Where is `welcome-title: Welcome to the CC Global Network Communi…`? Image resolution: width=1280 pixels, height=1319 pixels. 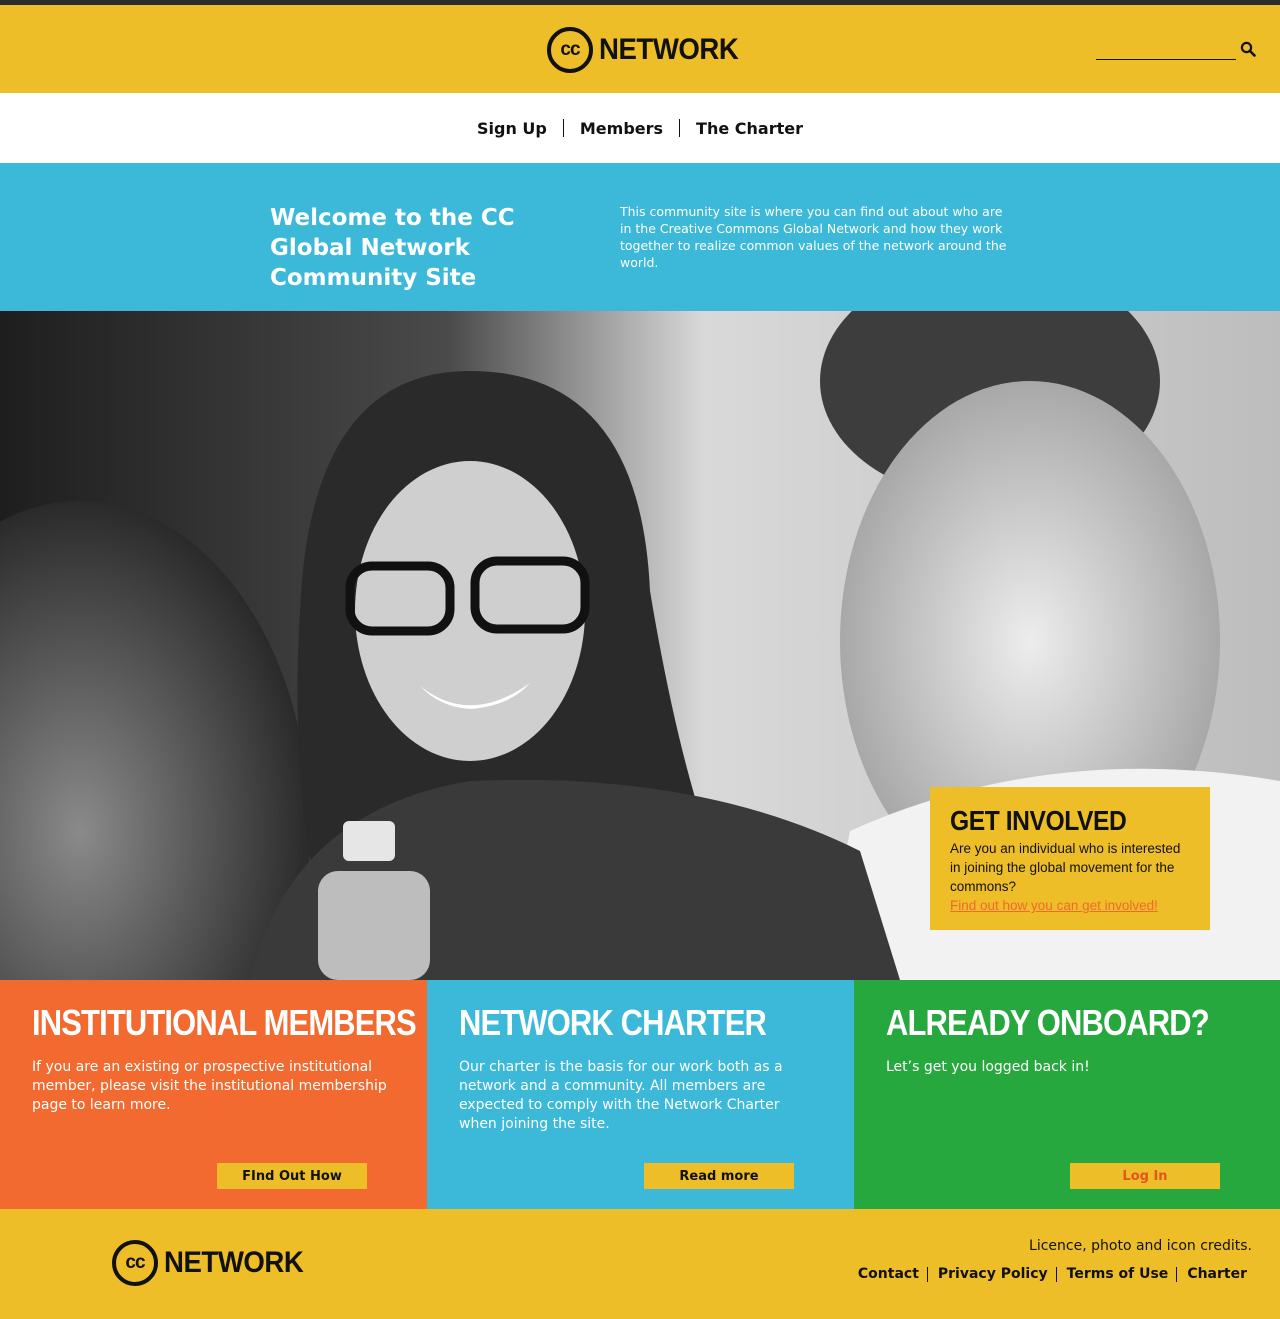 welcome-title: Welcome to the CC Global Network Communi… is located at coordinates (392, 248).